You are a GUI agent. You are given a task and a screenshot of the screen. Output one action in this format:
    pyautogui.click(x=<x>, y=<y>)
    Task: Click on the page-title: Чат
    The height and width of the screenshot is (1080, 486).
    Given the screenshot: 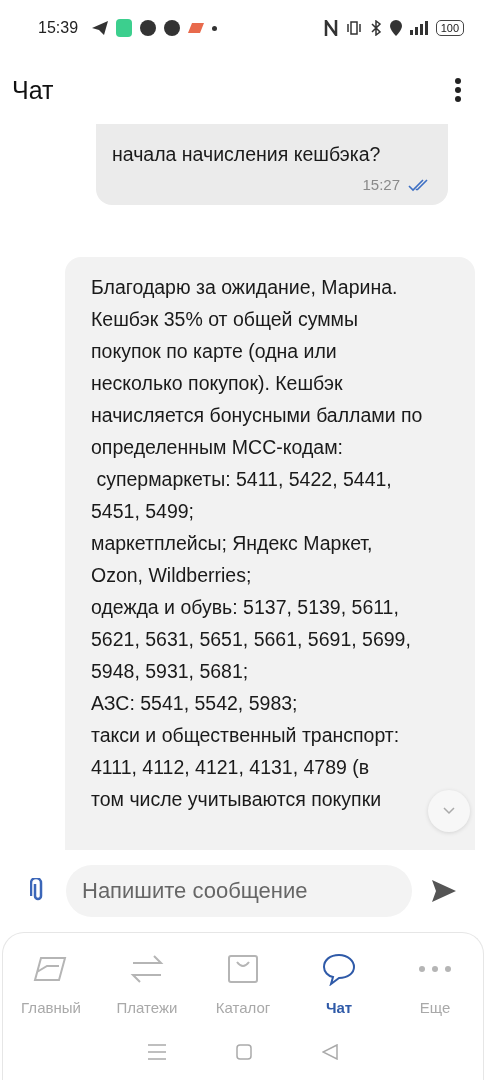 What is the action you would take?
    pyautogui.click(x=33, y=90)
    